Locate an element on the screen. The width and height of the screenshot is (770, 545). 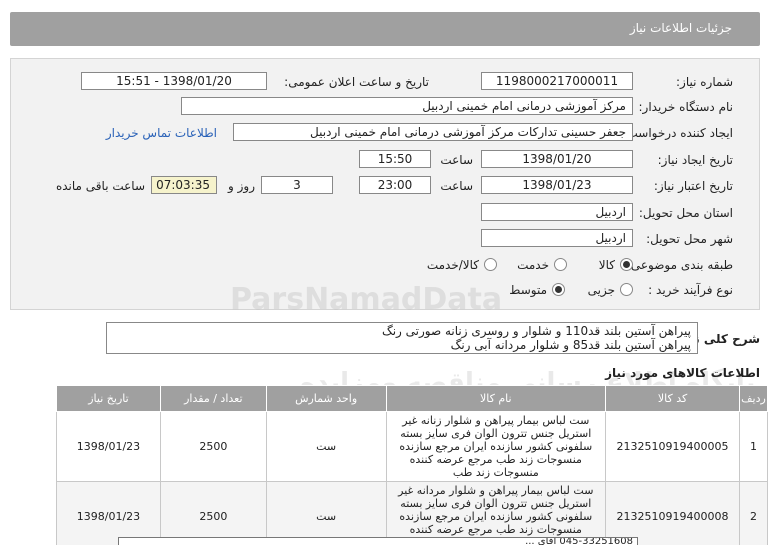
process-medium-label: متوسط is located at coordinates (528, 290).